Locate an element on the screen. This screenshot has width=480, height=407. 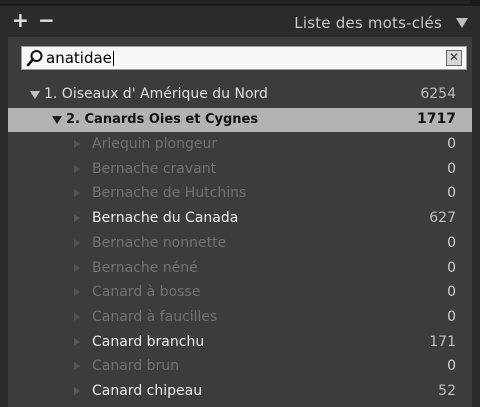
keyword-filter-field: anatidae ✕ is located at coordinates (244, 58).